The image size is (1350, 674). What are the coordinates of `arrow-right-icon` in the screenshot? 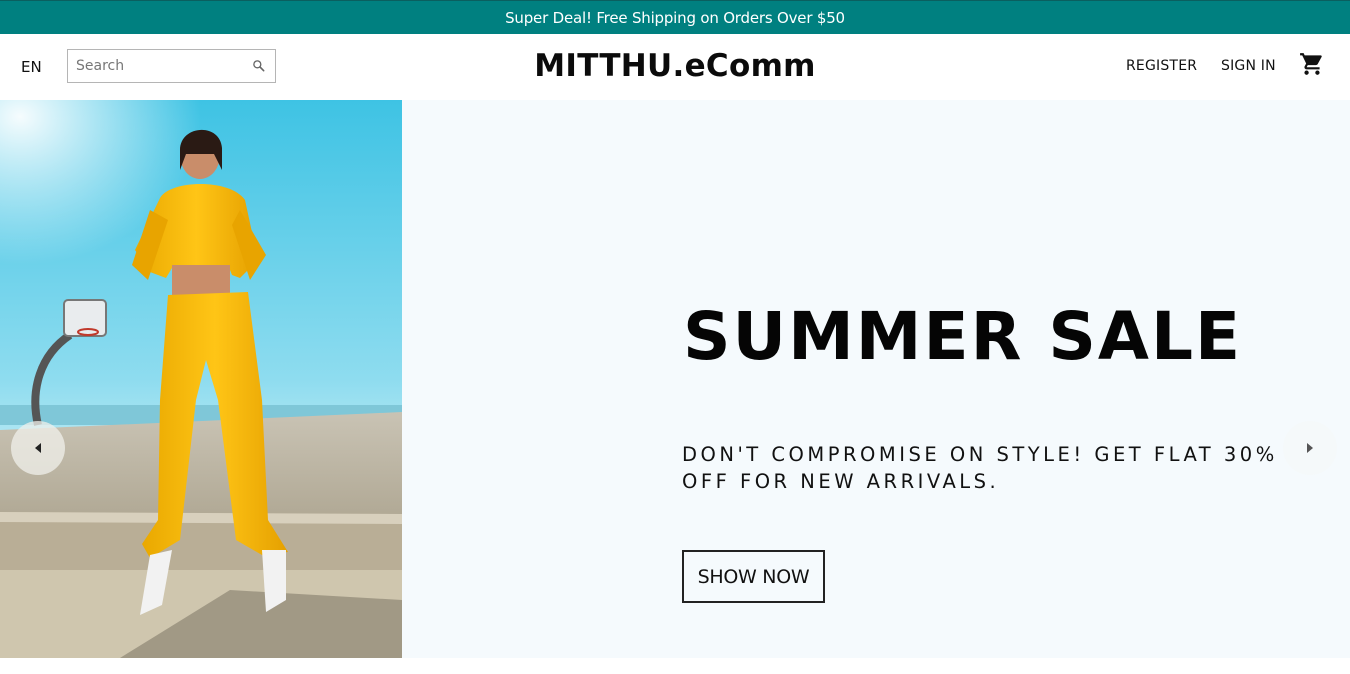 It's located at (1310, 448).